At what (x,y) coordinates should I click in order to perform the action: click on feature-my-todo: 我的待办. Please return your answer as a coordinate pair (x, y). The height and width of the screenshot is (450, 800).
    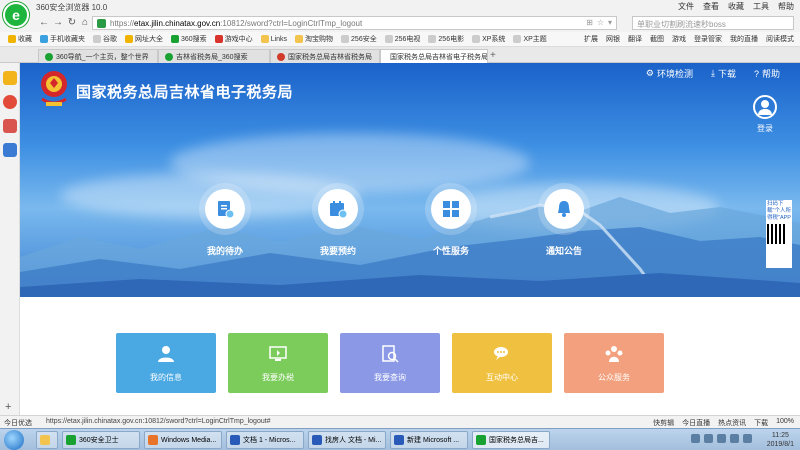
    Looking at the image, I should click on (225, 220).